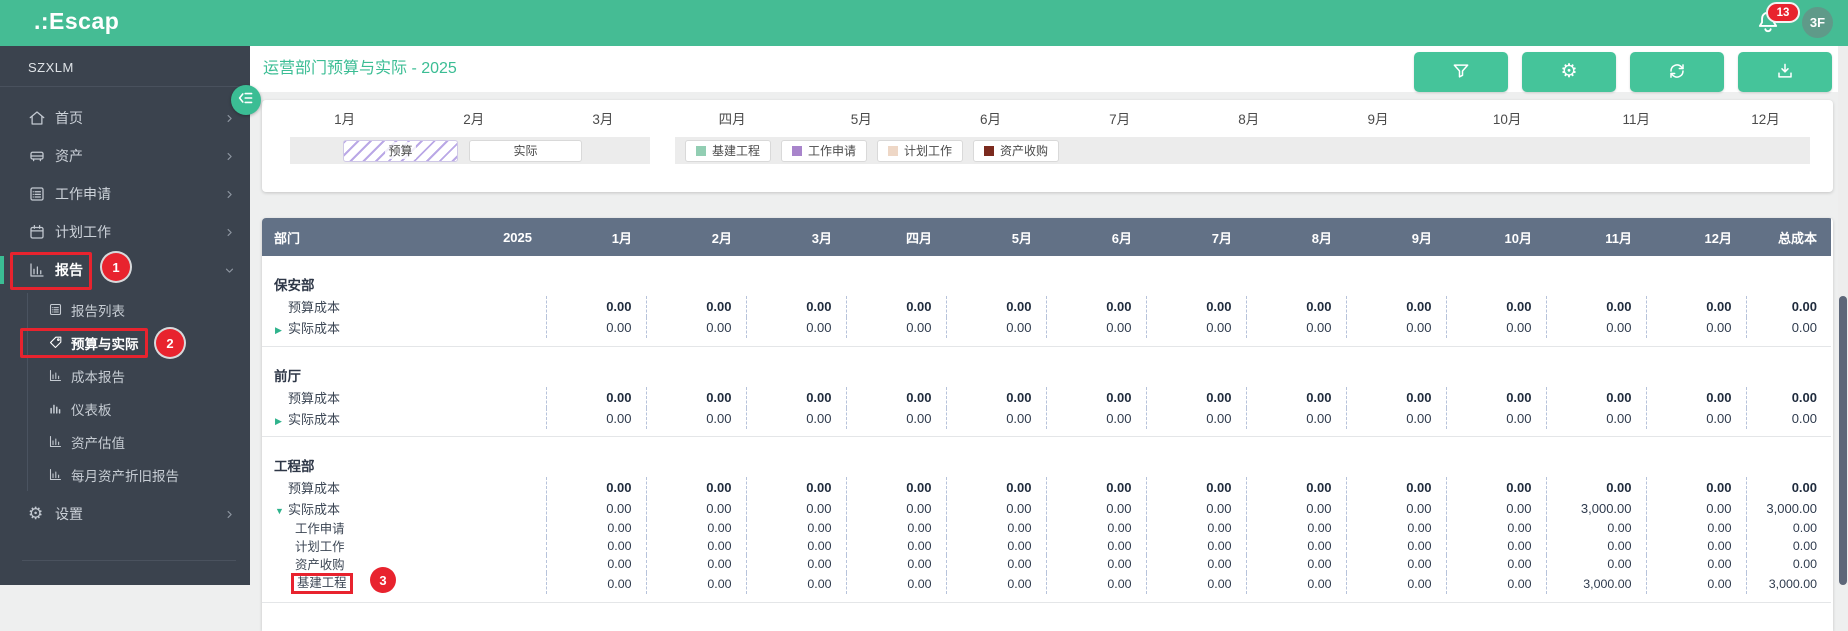 This screenshot has height=631, width=1848. I want to click on submenu-item-cost-report: 成本报告, so click(139, 375).